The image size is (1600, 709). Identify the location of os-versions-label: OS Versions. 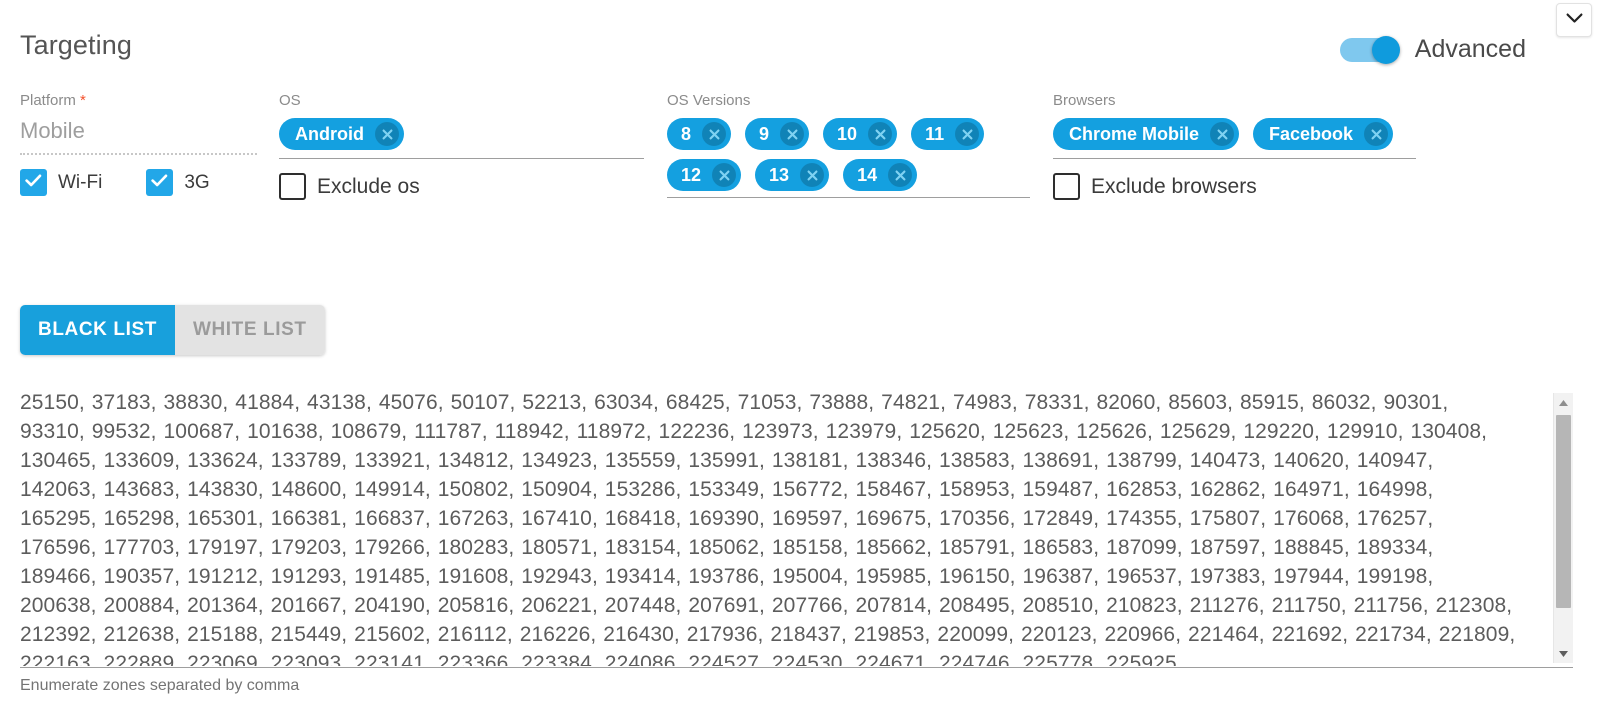
(709, 100).